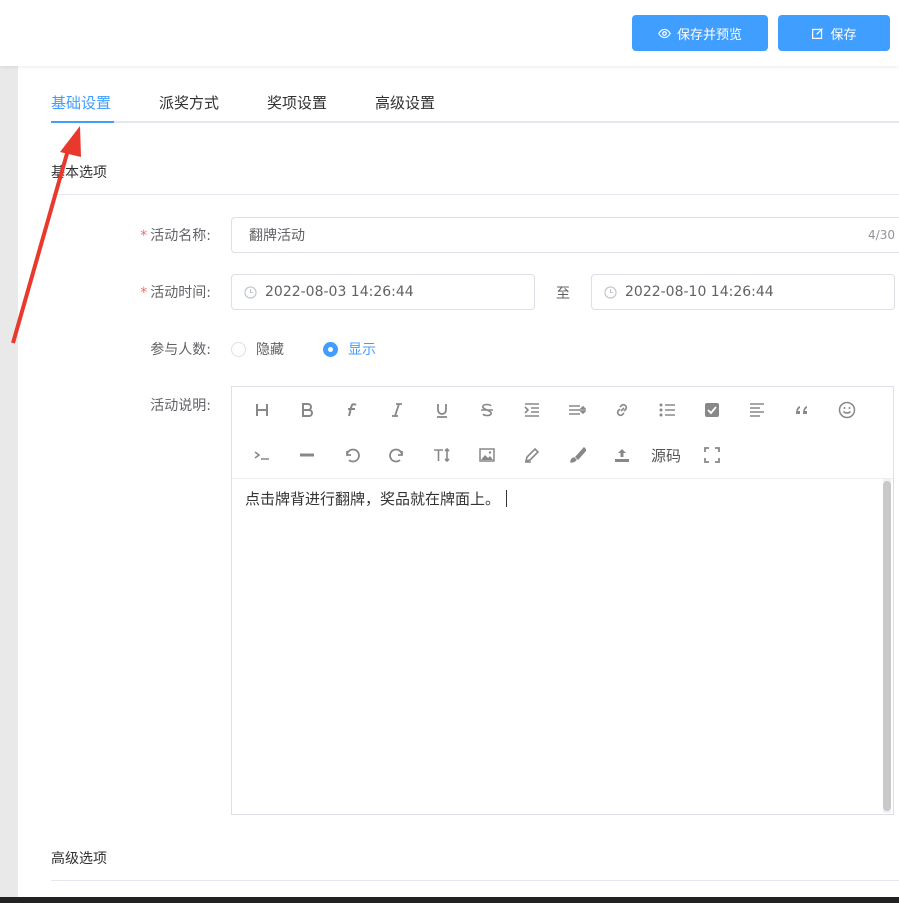 The image size is (899, 903). What do you see at coordinates (175, 293) in the screenshot?
I see `activity-time-label: * 活动时间:` at bounding box center [175, 293].